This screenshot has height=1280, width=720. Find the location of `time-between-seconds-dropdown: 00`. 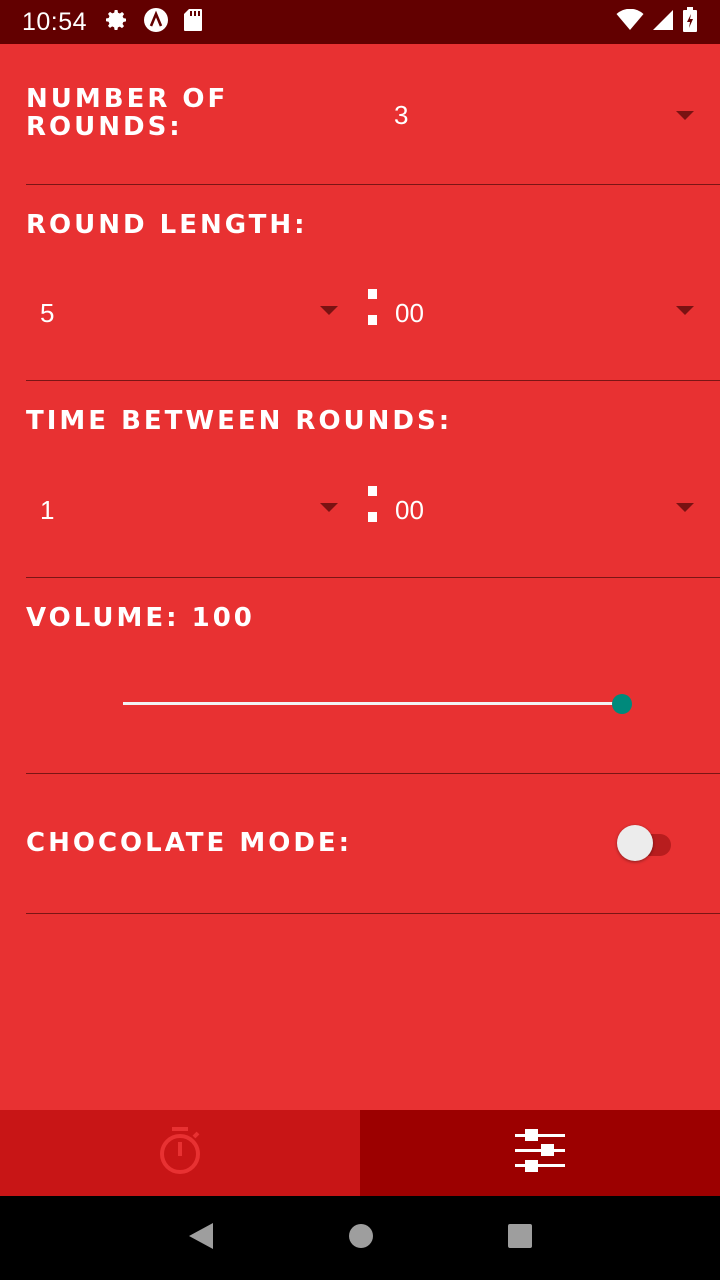

time-between-seconds-dropdown: 00 is located at coordinates (546, 509).